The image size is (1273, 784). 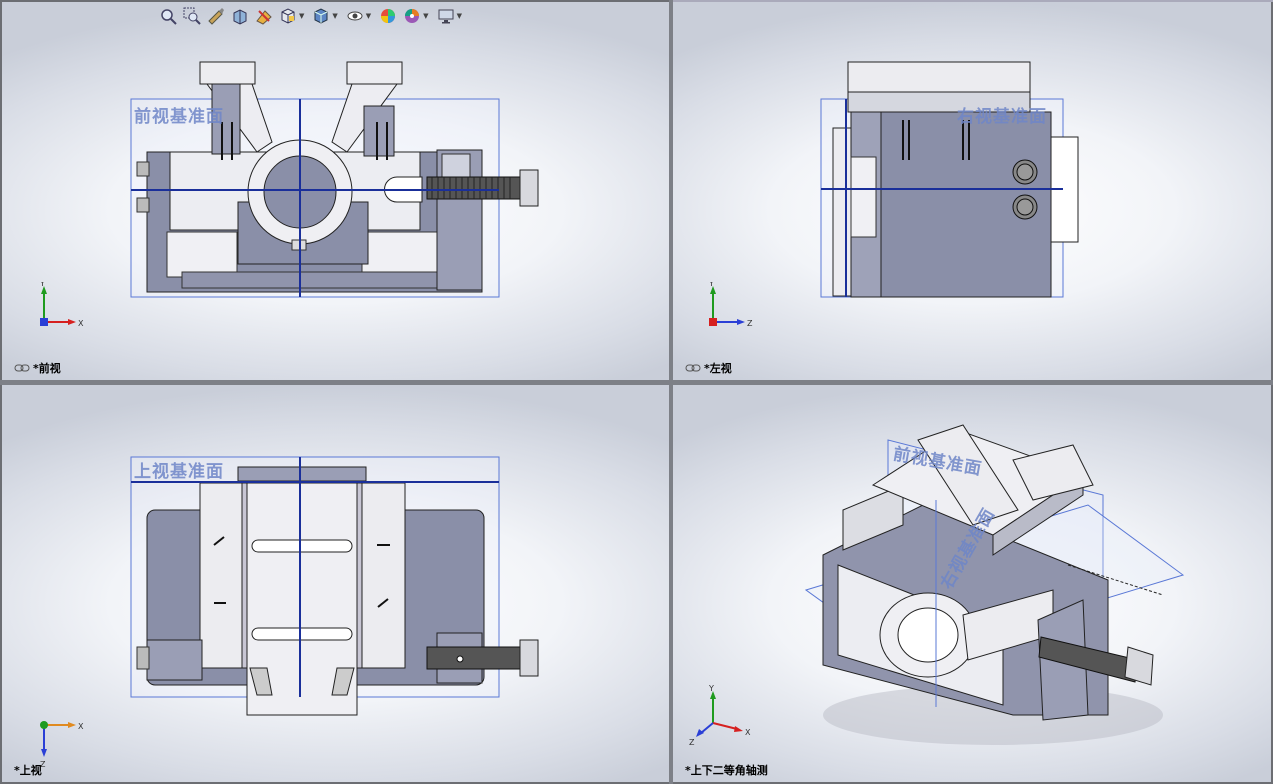 What do you see at coordinates (446, 16) in the screenshot?
I see `view-settings-icon` at bounding box center [446, 16].